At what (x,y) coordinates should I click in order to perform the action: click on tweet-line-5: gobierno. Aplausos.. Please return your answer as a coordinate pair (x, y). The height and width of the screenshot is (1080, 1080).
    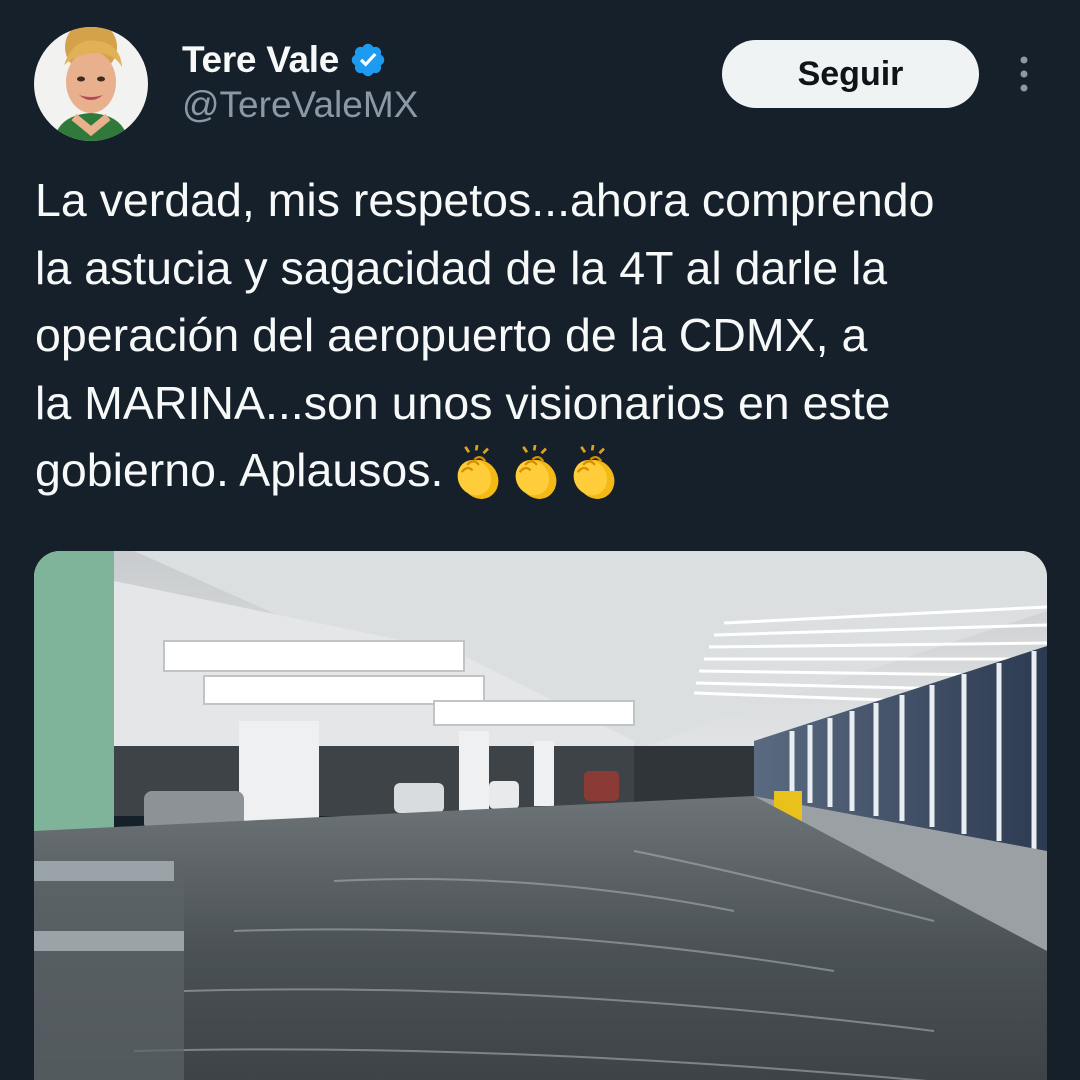
    Looking at the image, I should click on (550, 471).